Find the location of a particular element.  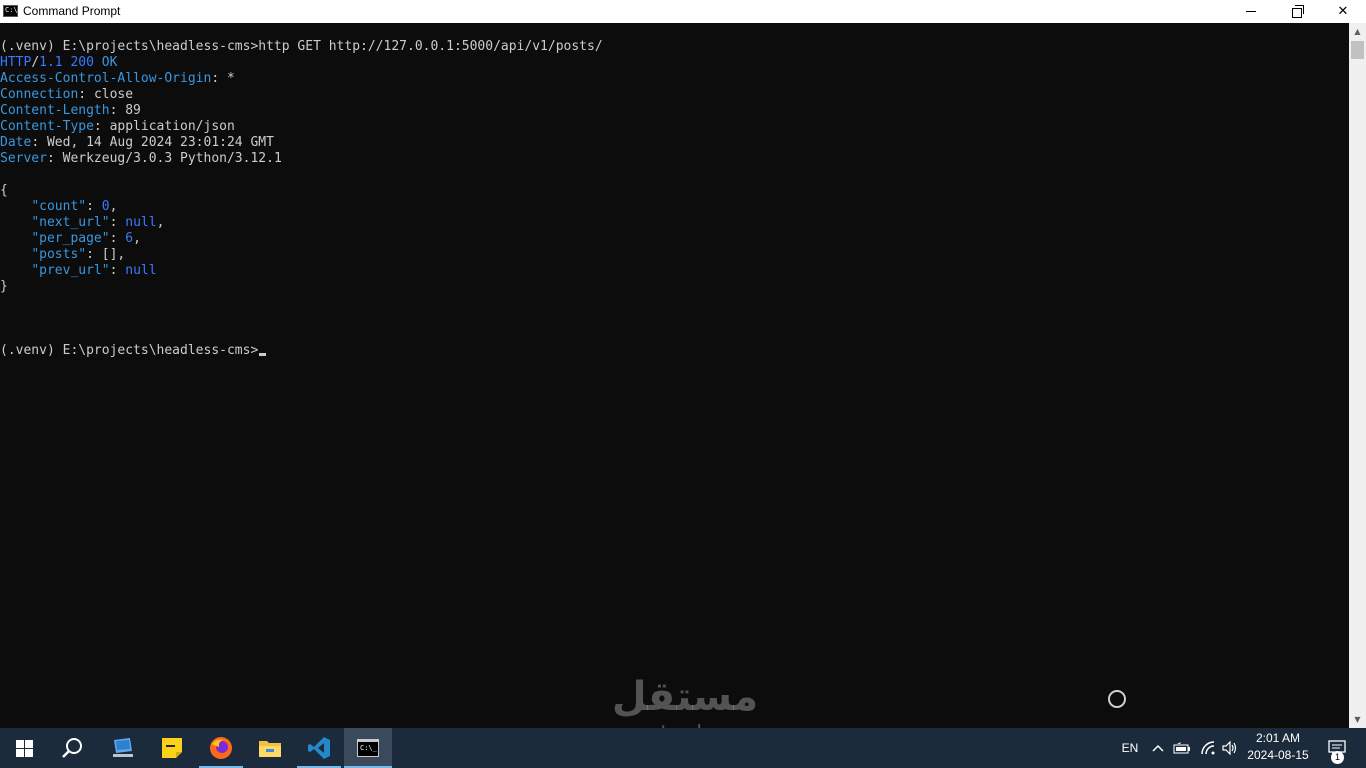

json-key: "count" is located at coordinates (59, 206).